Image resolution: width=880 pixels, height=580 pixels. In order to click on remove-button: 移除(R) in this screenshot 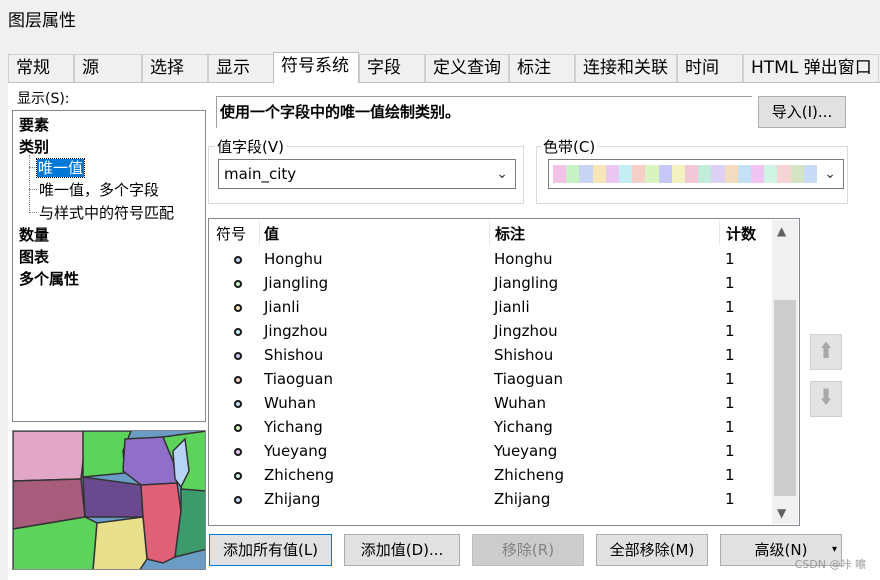, I will do `click(528, 550)`.